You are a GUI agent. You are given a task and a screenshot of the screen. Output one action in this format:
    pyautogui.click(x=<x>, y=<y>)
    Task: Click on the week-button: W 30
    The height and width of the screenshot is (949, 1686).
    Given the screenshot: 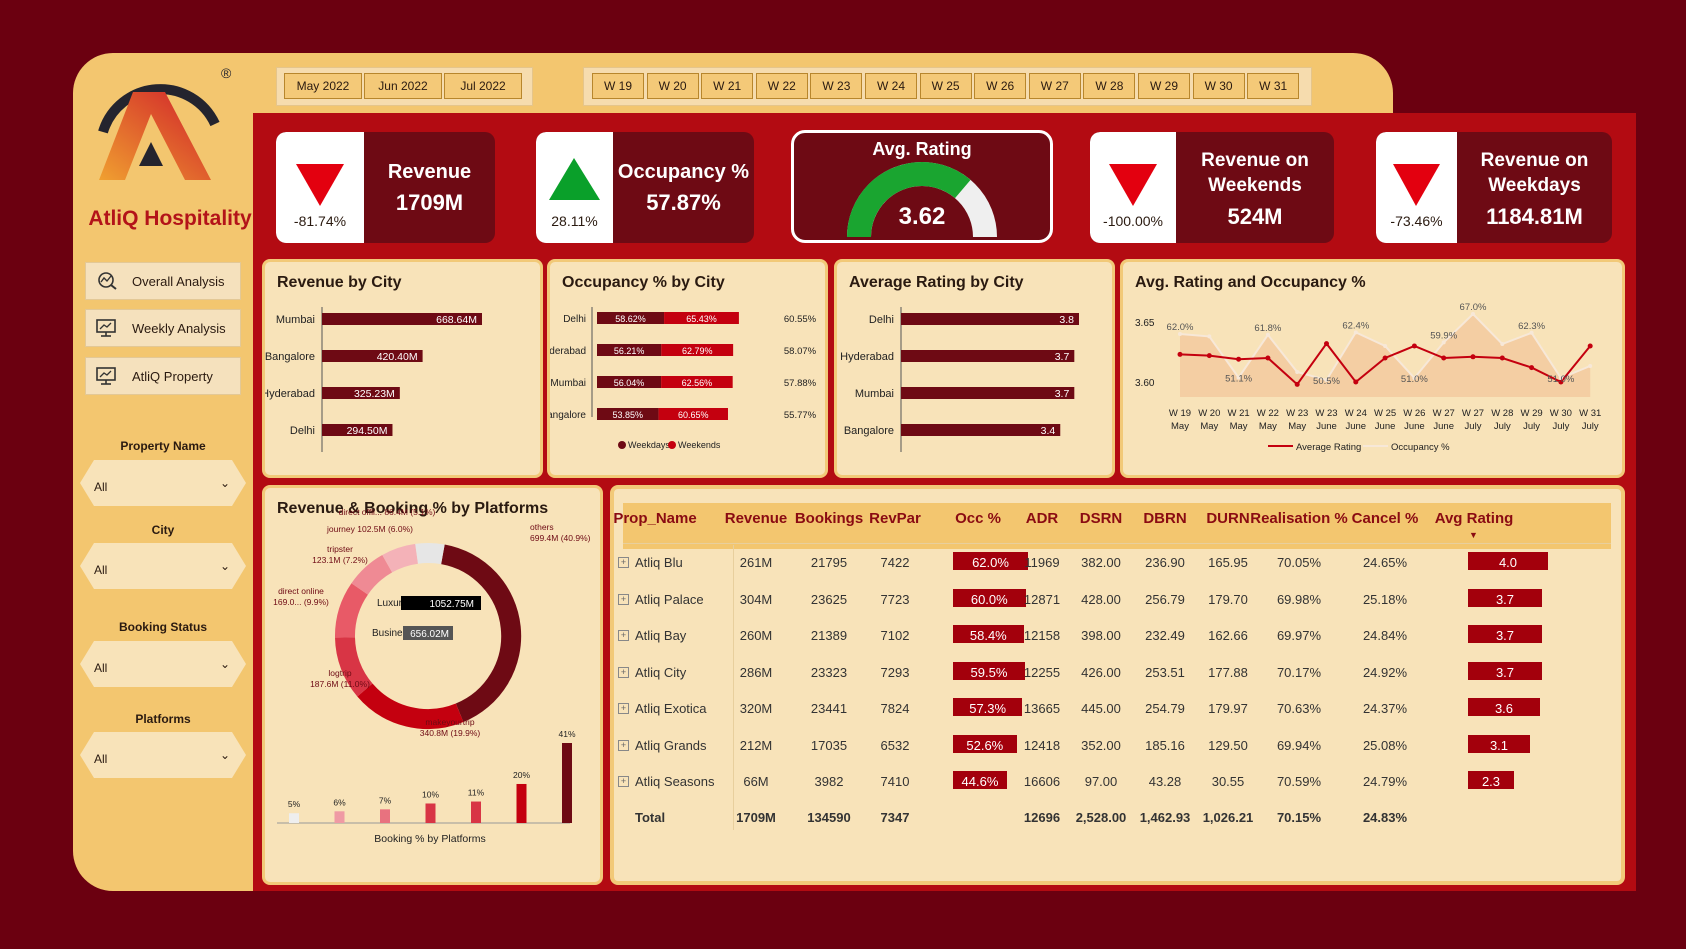 What is the action you would take?
    pyautogui.click(x=1218, y=86)
    